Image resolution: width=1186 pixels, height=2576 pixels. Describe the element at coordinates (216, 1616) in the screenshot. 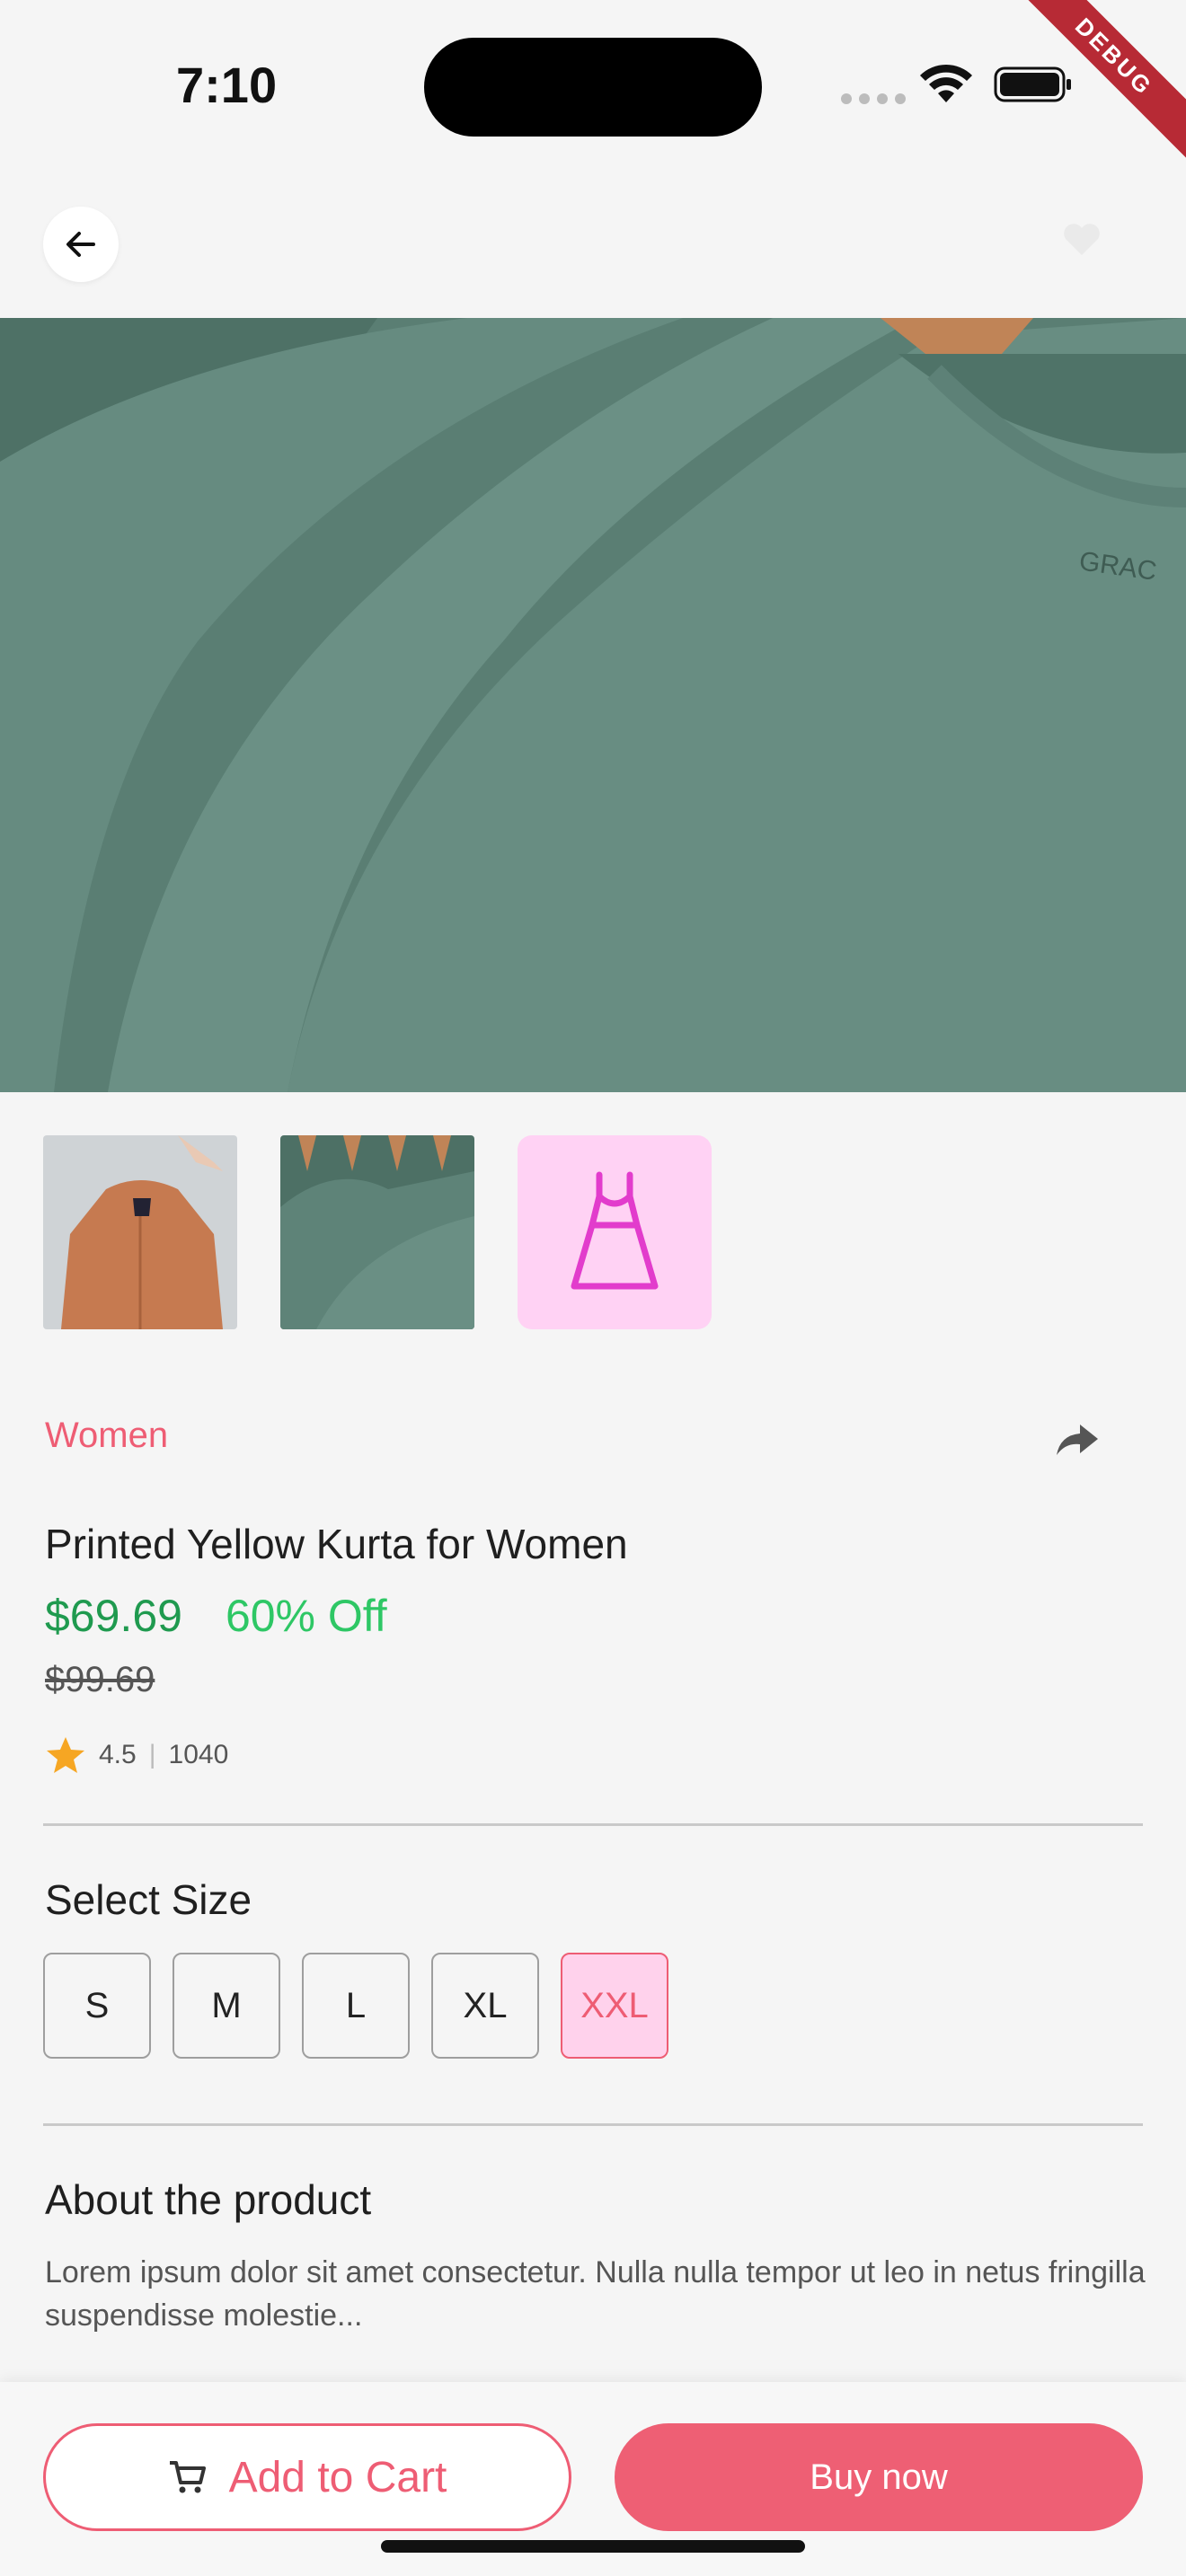

I see `price-row: $69.69 60% Off` at that location.